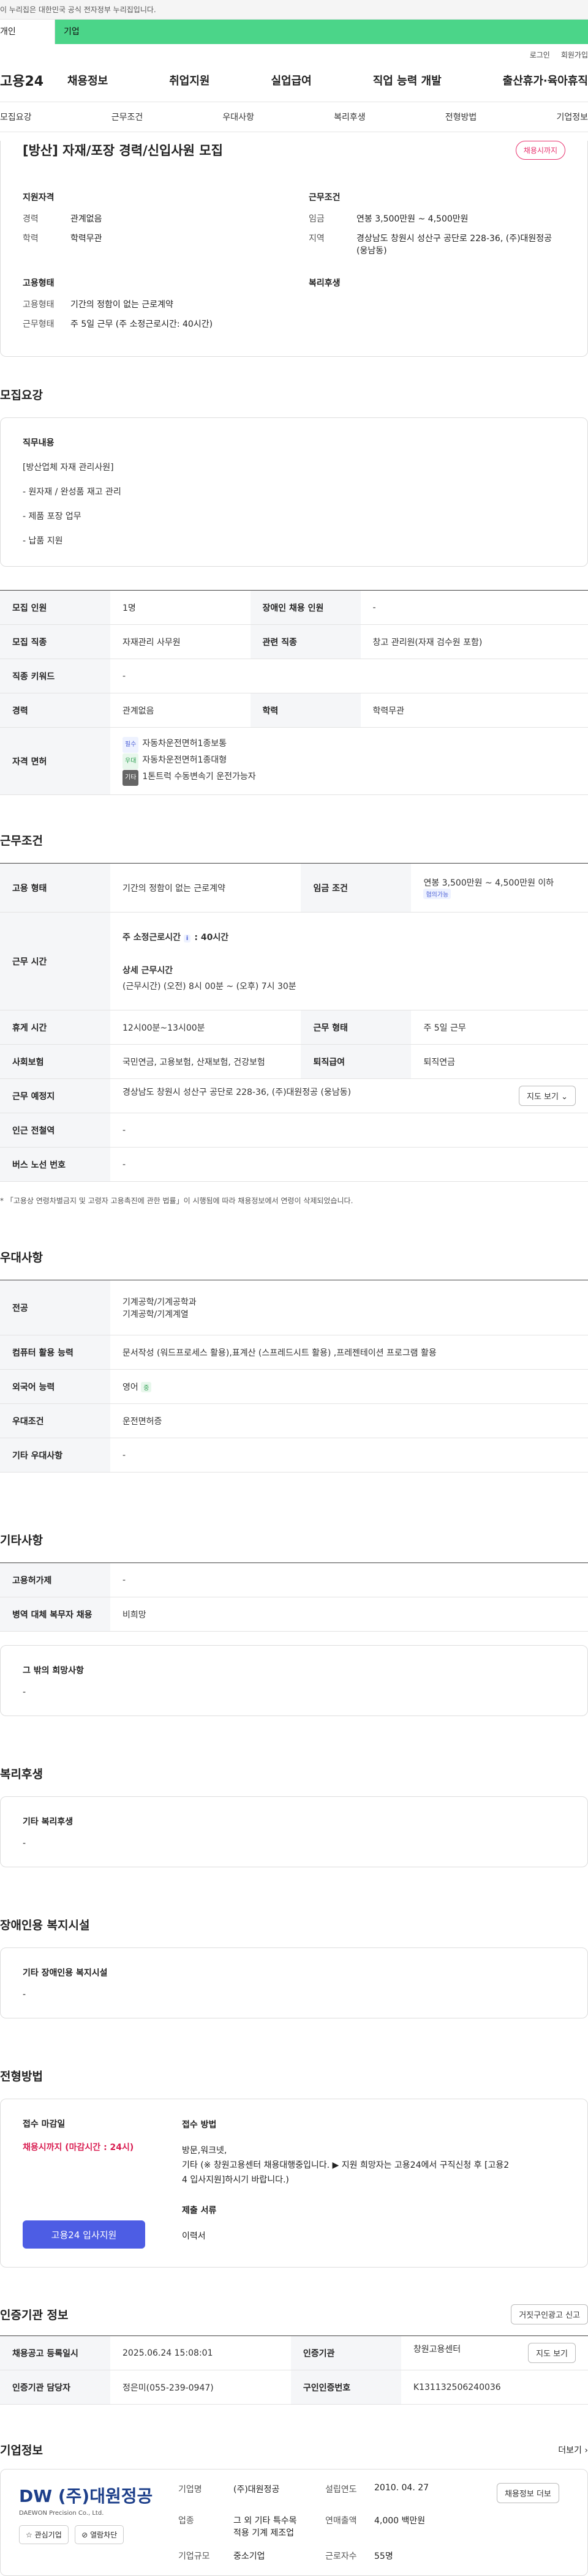  What do you see at coordinates (21, 841) in the screenshot?
I see `work-section-title: 근무조건` at bounding box center [21, 841].